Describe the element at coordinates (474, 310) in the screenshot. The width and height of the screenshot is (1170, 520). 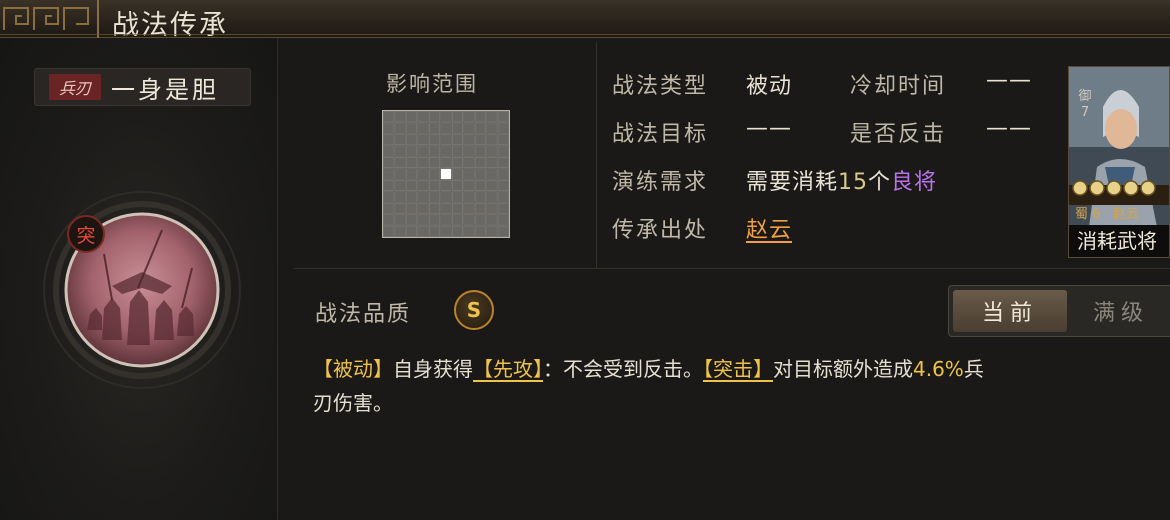
I see `quality-badge: S` at that location.